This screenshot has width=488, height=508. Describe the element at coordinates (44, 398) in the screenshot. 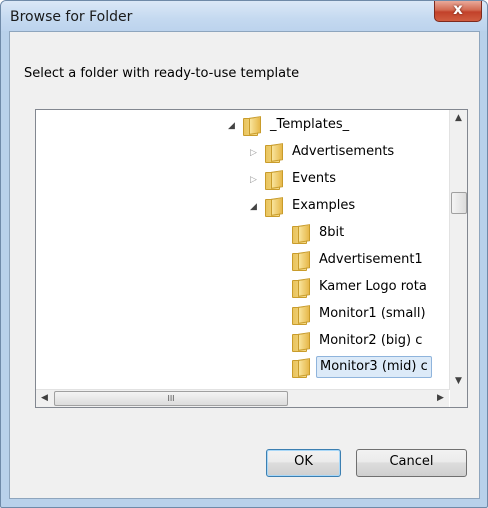

I see `scroll-left-icon: ◀` at that location.